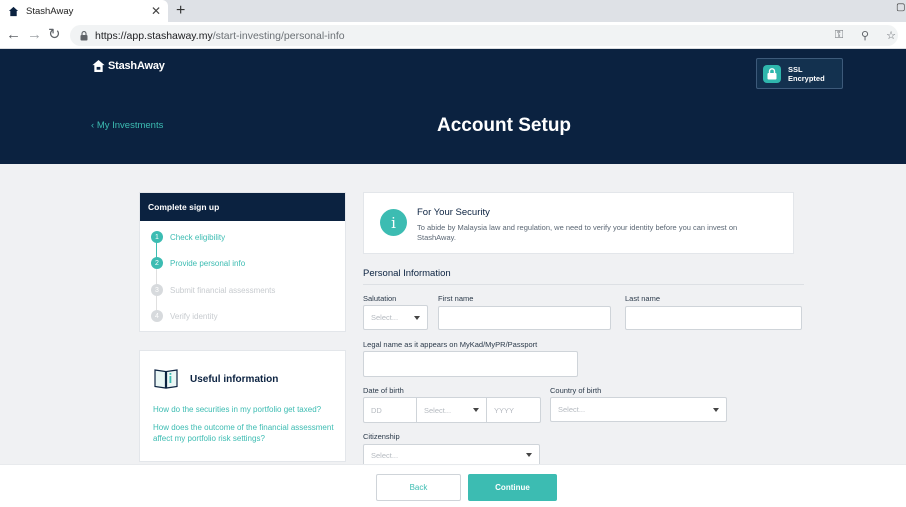 The height and width of the screenshot is (507, 906). Describe the element at coordinates (154, 35) in the screenshot. I see `url-host: https://app.stashaway.my` at that location.